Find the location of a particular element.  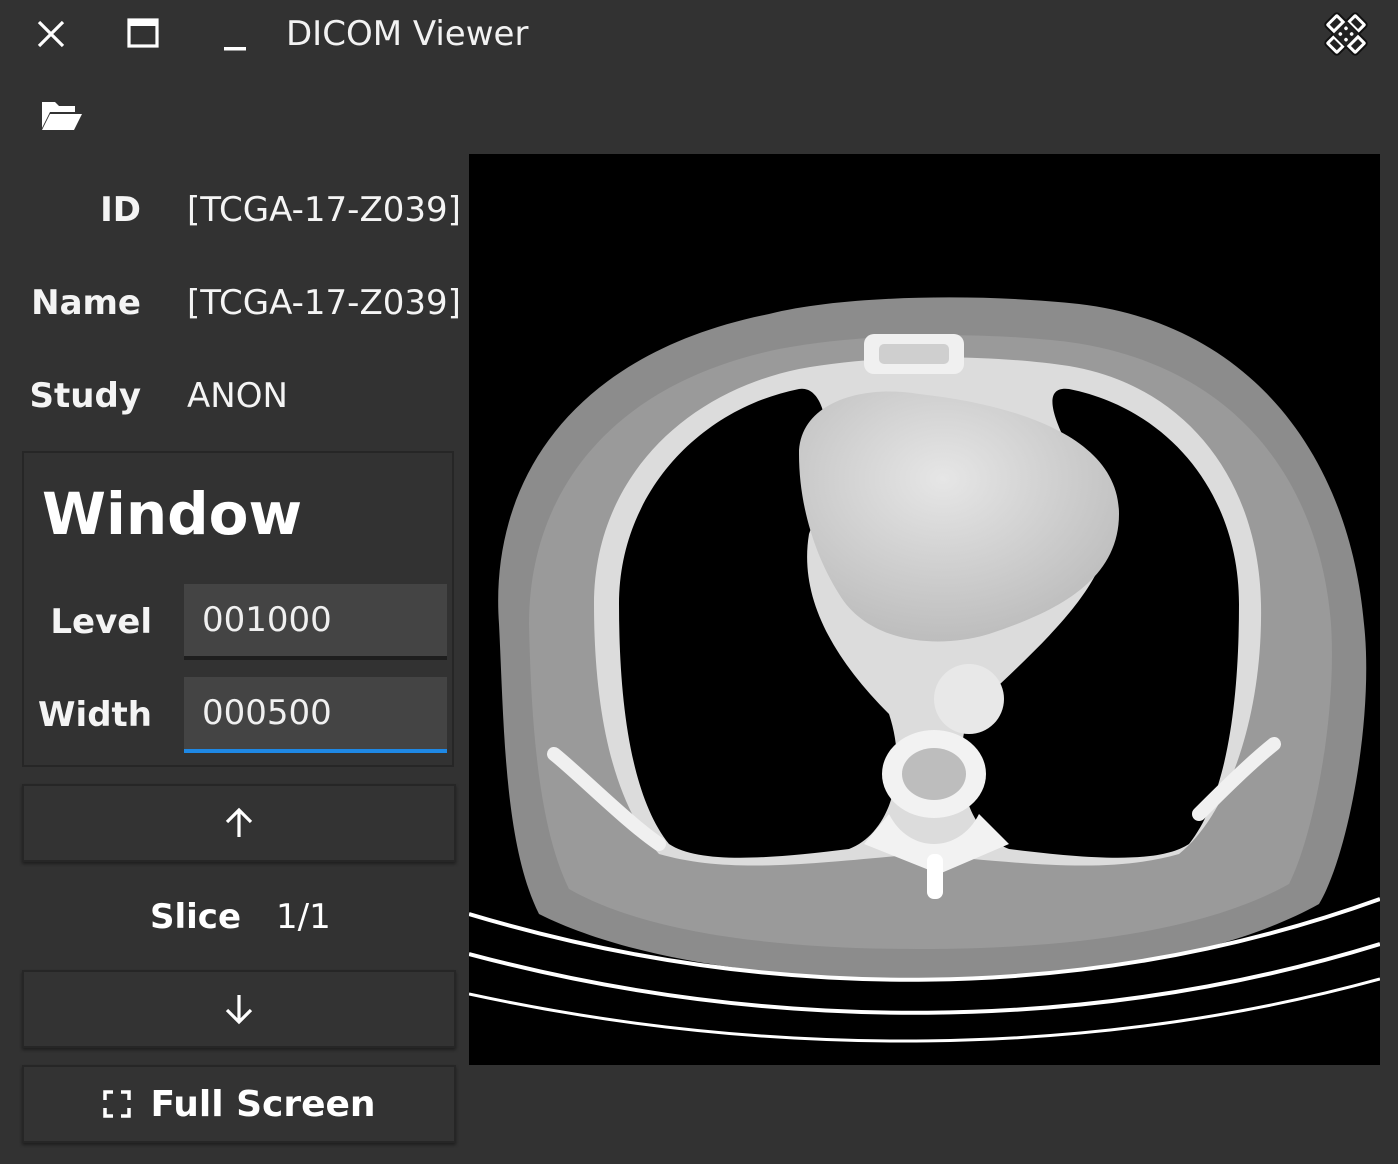

arrow-up-icon is located at coordinates (239, 822).